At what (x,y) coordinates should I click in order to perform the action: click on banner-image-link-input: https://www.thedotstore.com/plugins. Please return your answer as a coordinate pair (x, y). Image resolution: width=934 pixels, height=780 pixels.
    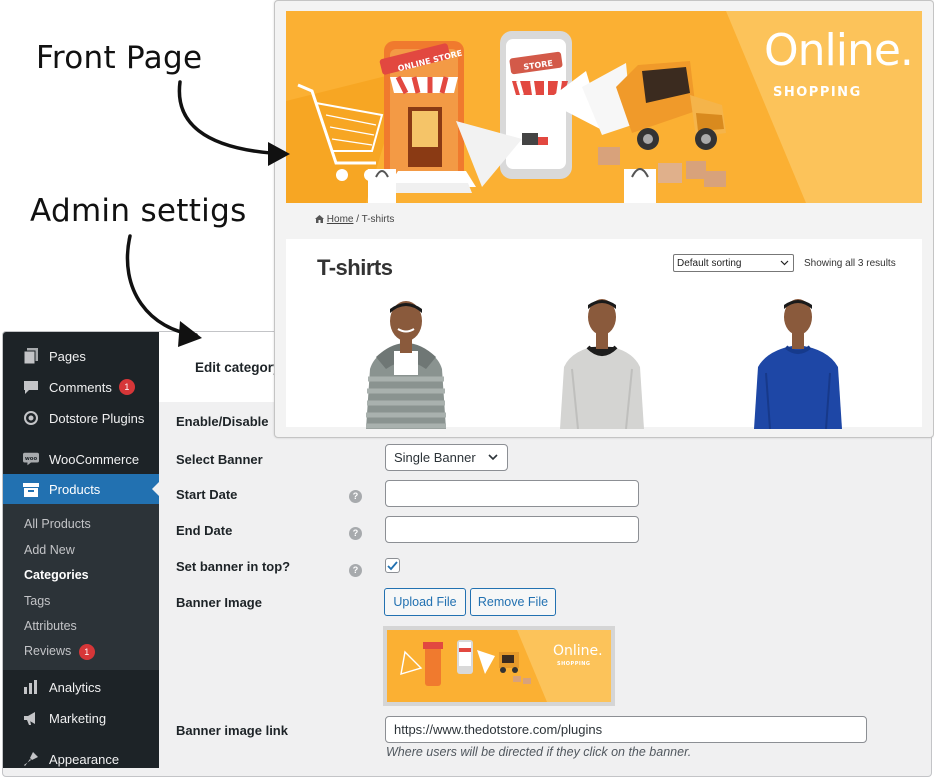
    Looking at the image, I should click on (626, 729).